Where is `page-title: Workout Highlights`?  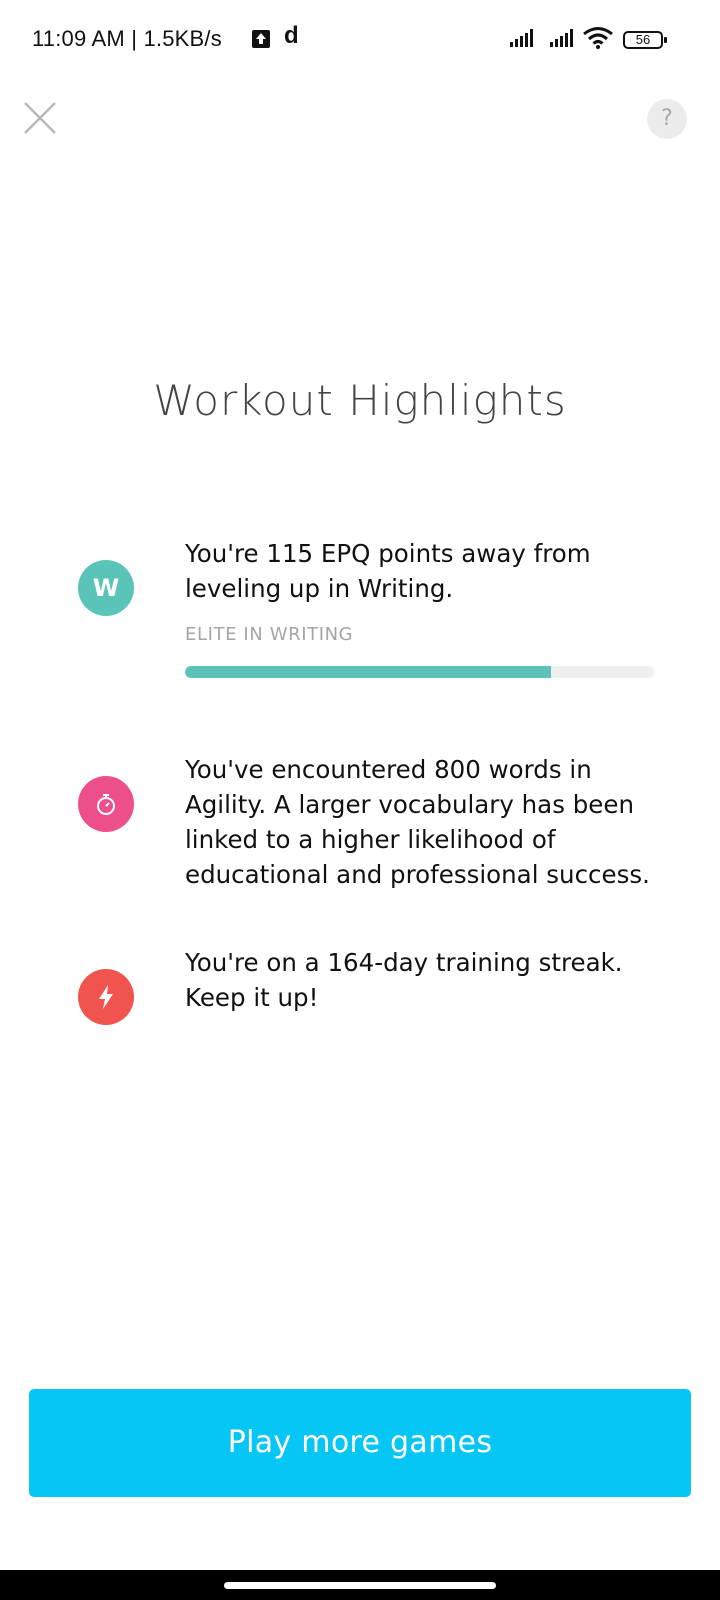 page-title: Workout Highlights is located at coordinates (360, 400).